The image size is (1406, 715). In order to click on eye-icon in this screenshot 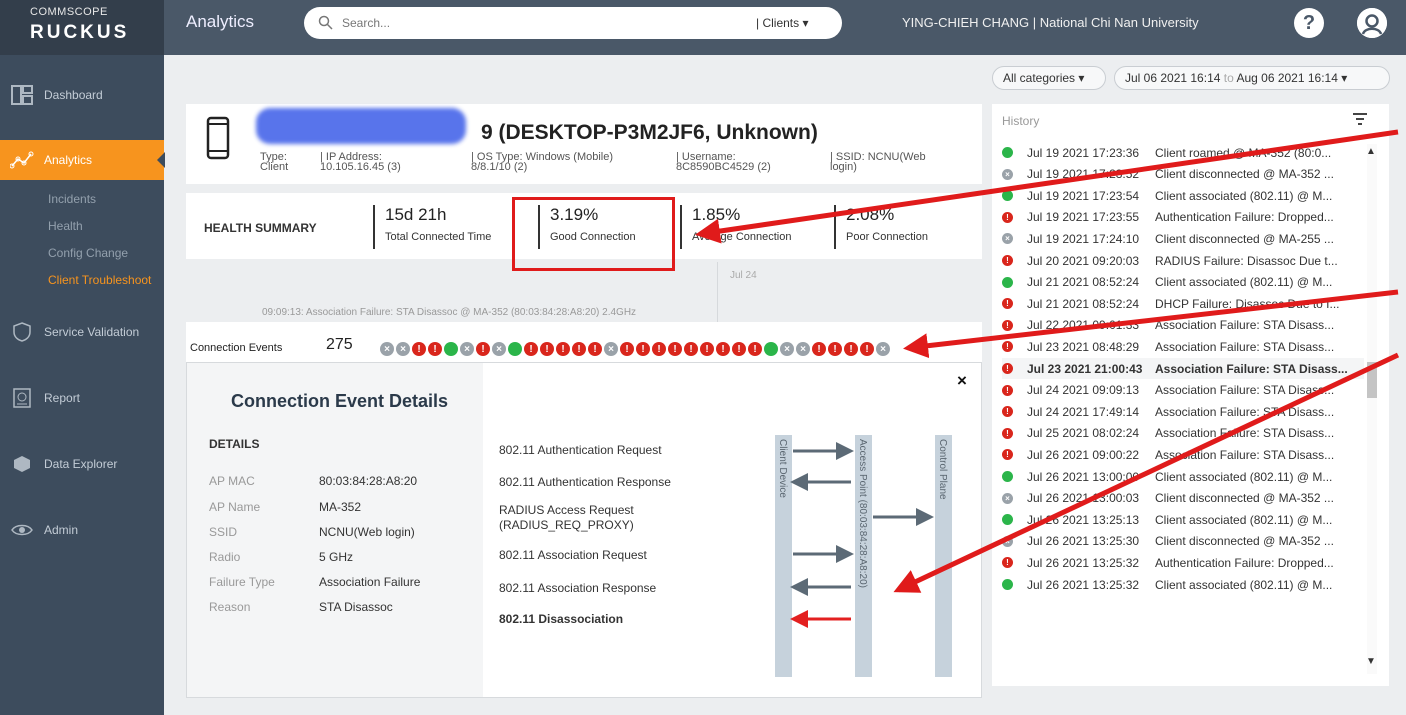, I will do `click(22, 530)`.